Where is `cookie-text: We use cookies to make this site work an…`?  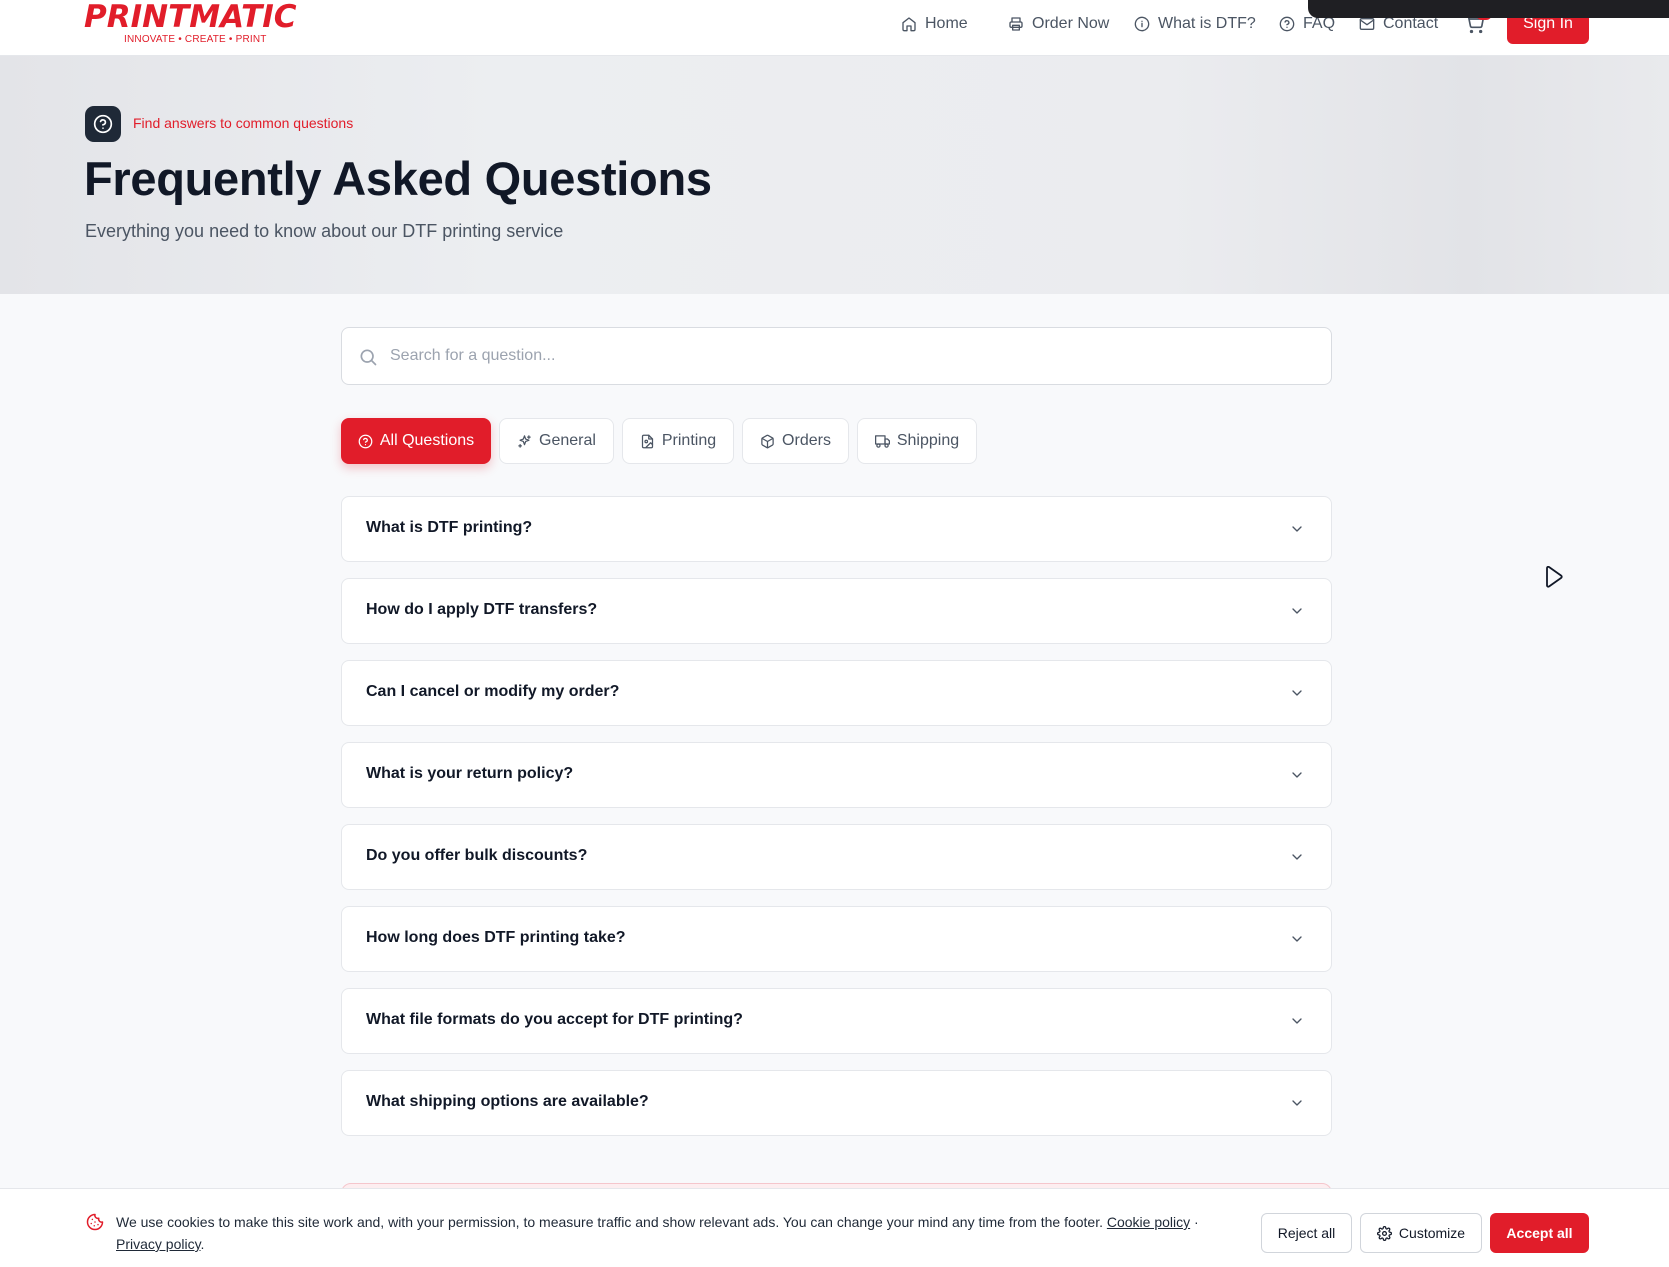 cookie-text: We use cookies to make this site work an… is located at coordinates (609, 1222).